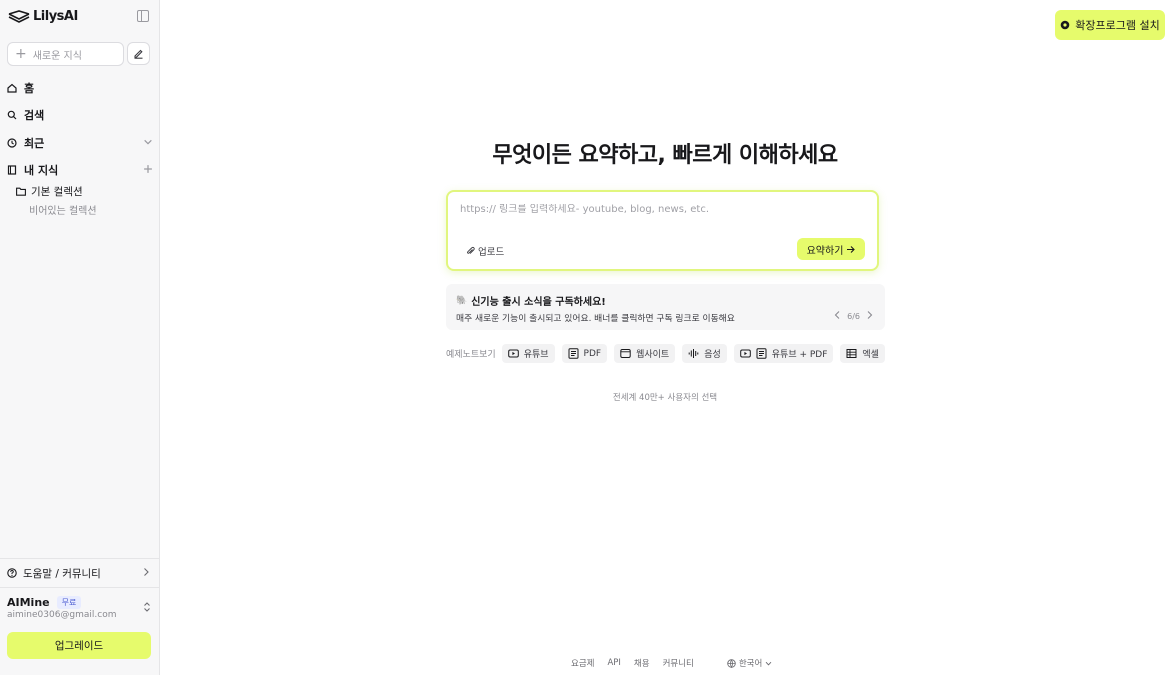 Image resolution: width=1170 pixels, height=675 pixels. Describe the element at coordinates (19, 16) in the screenshot. I see `book-logo-icon` at that location.